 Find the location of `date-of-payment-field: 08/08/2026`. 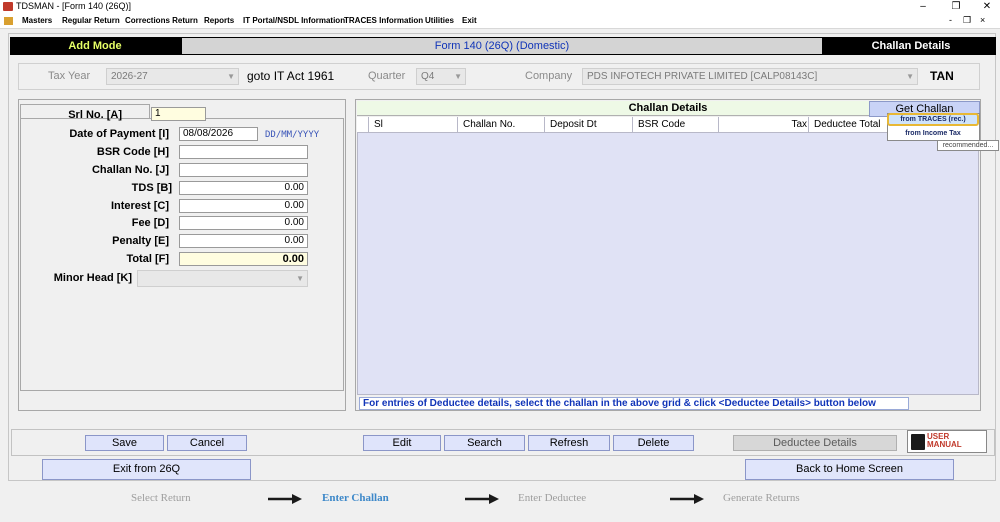

date-of-payment-field: 08/08/2026 is located at coordinates (218, 134).